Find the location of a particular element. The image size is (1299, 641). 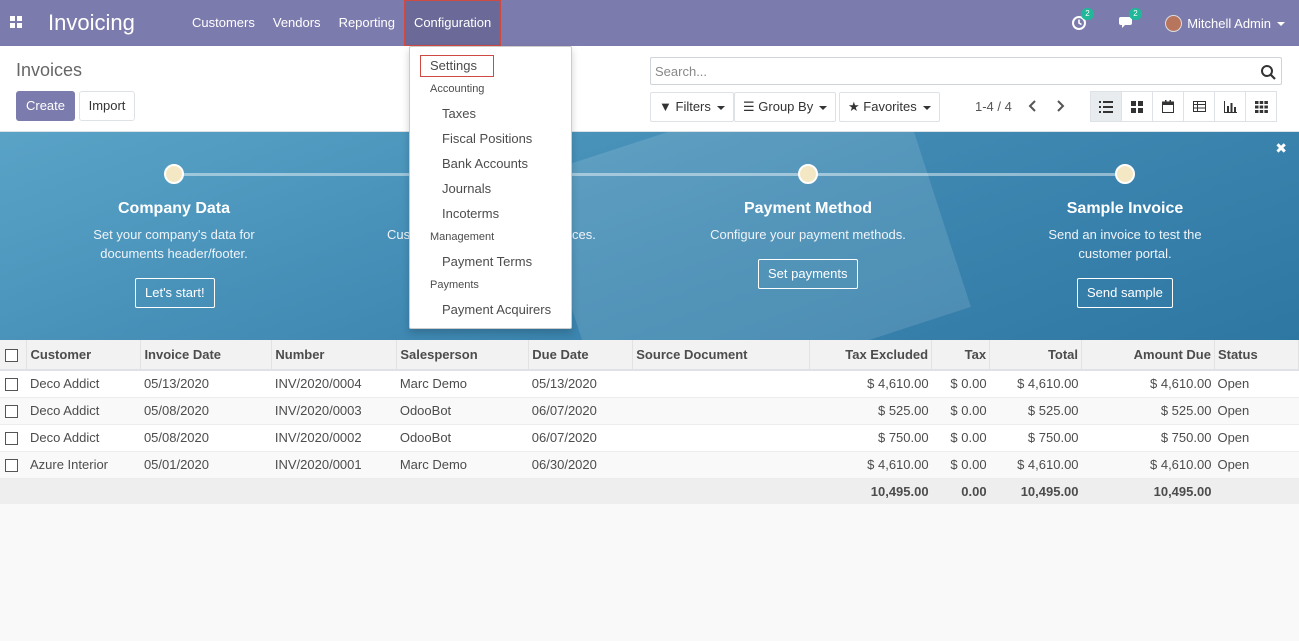

favorites-label: Favorites is located at coordinates (890, 106).